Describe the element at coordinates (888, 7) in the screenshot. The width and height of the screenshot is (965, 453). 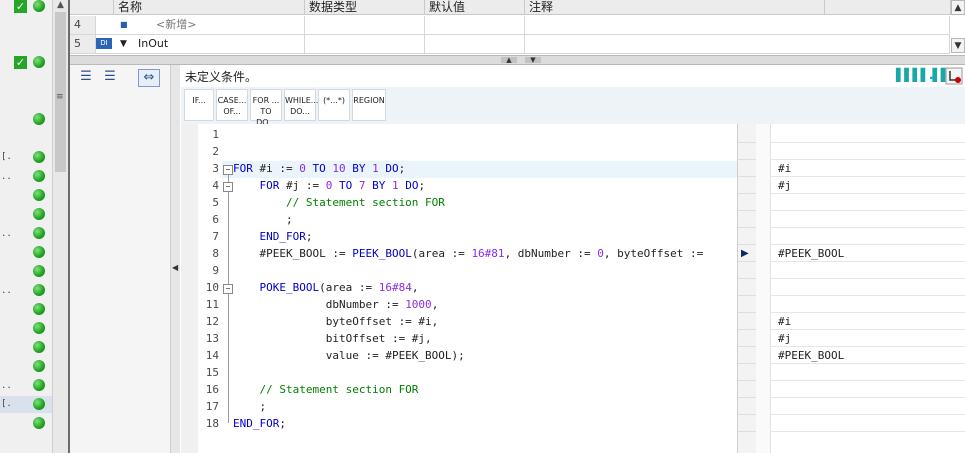
I see `header-extra` at that location.